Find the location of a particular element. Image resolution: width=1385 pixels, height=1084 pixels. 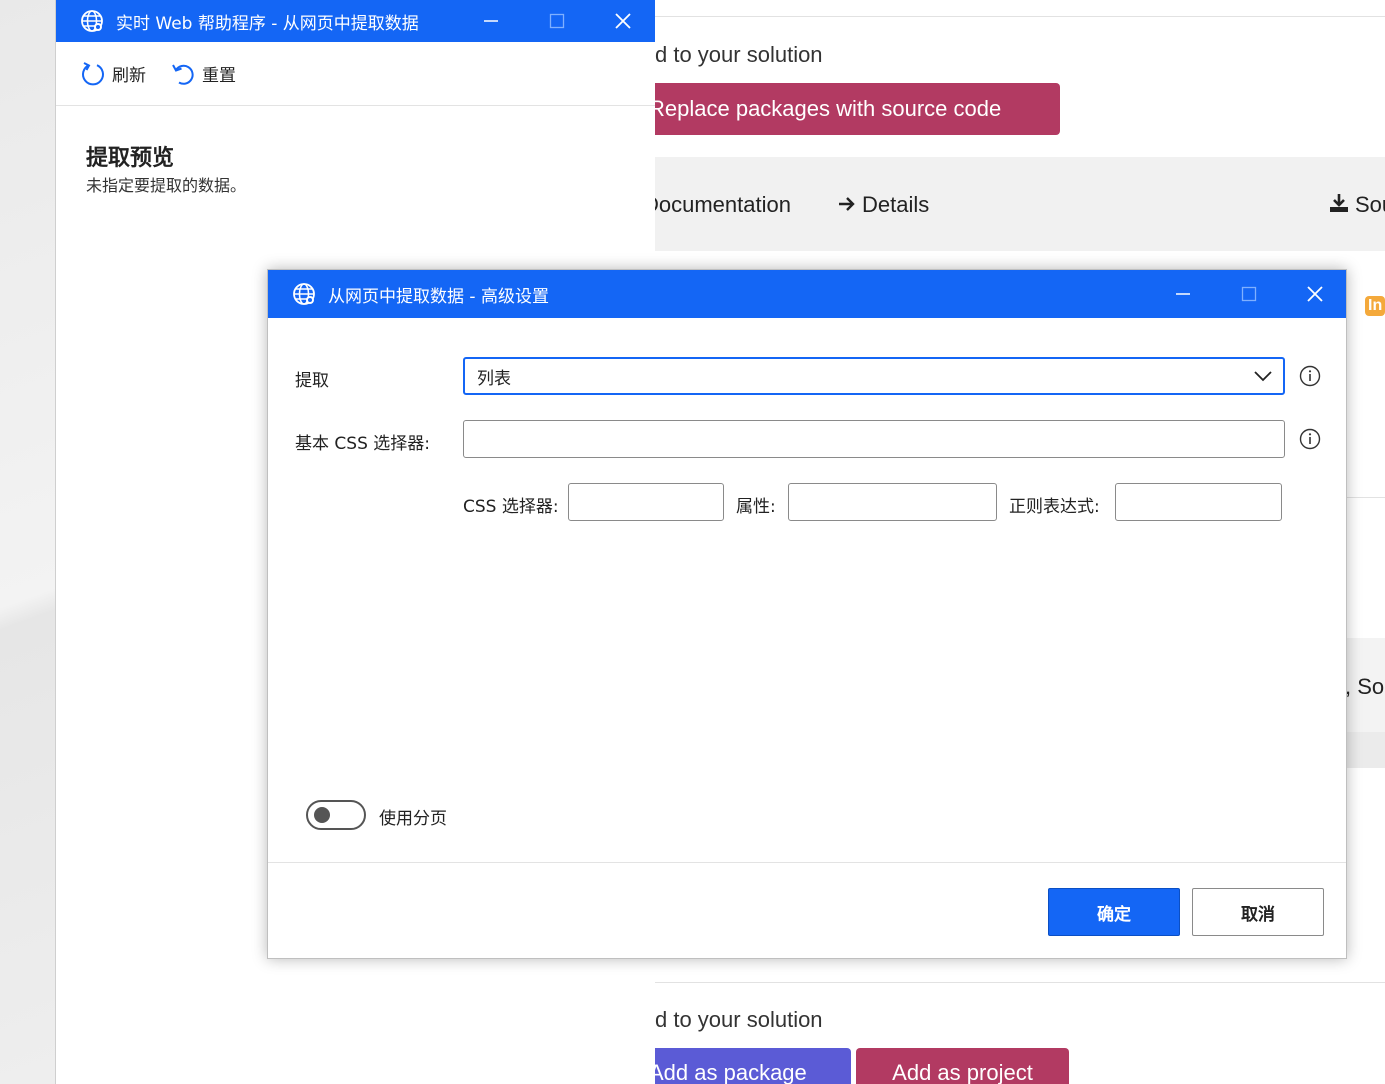

desktop-background is located at coordinates (30, 542).